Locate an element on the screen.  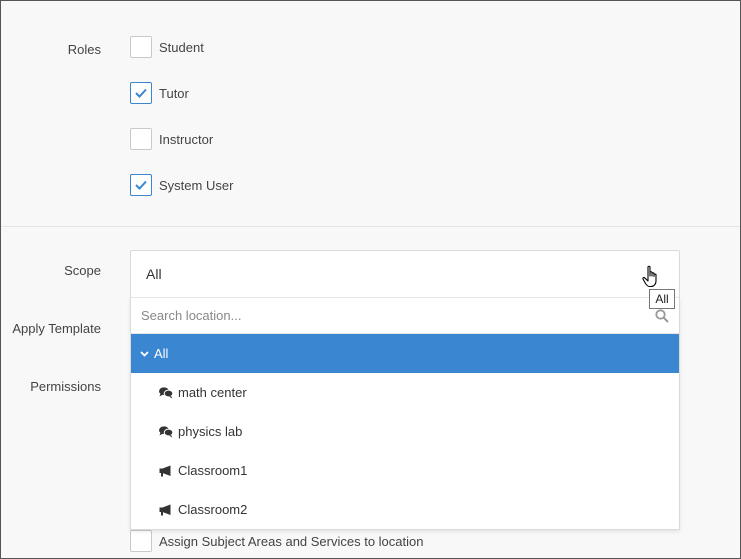
location-search-input is located at coordinates (389, 315).